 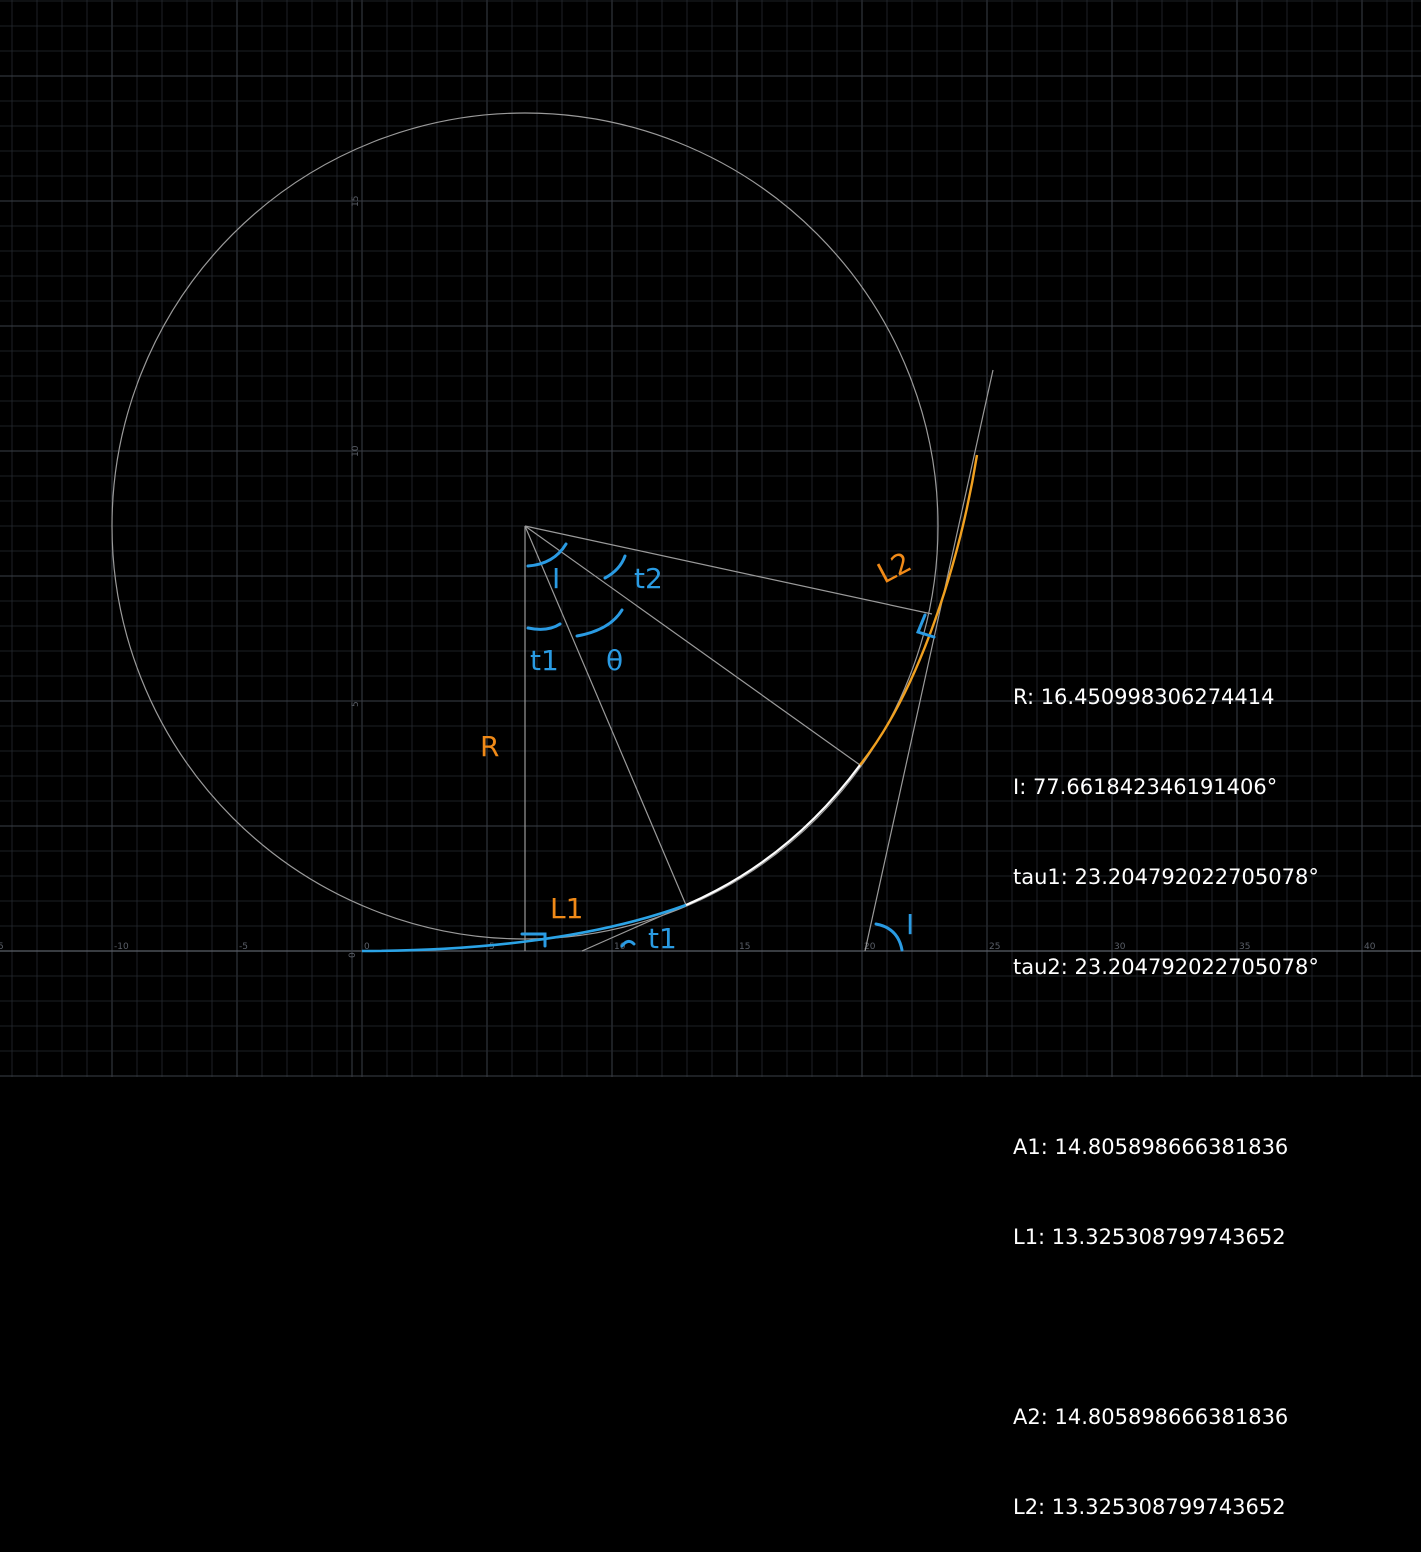 I want to click on readout-L2: L2: 13.325308799743652, so click(x=1149, y=1507).